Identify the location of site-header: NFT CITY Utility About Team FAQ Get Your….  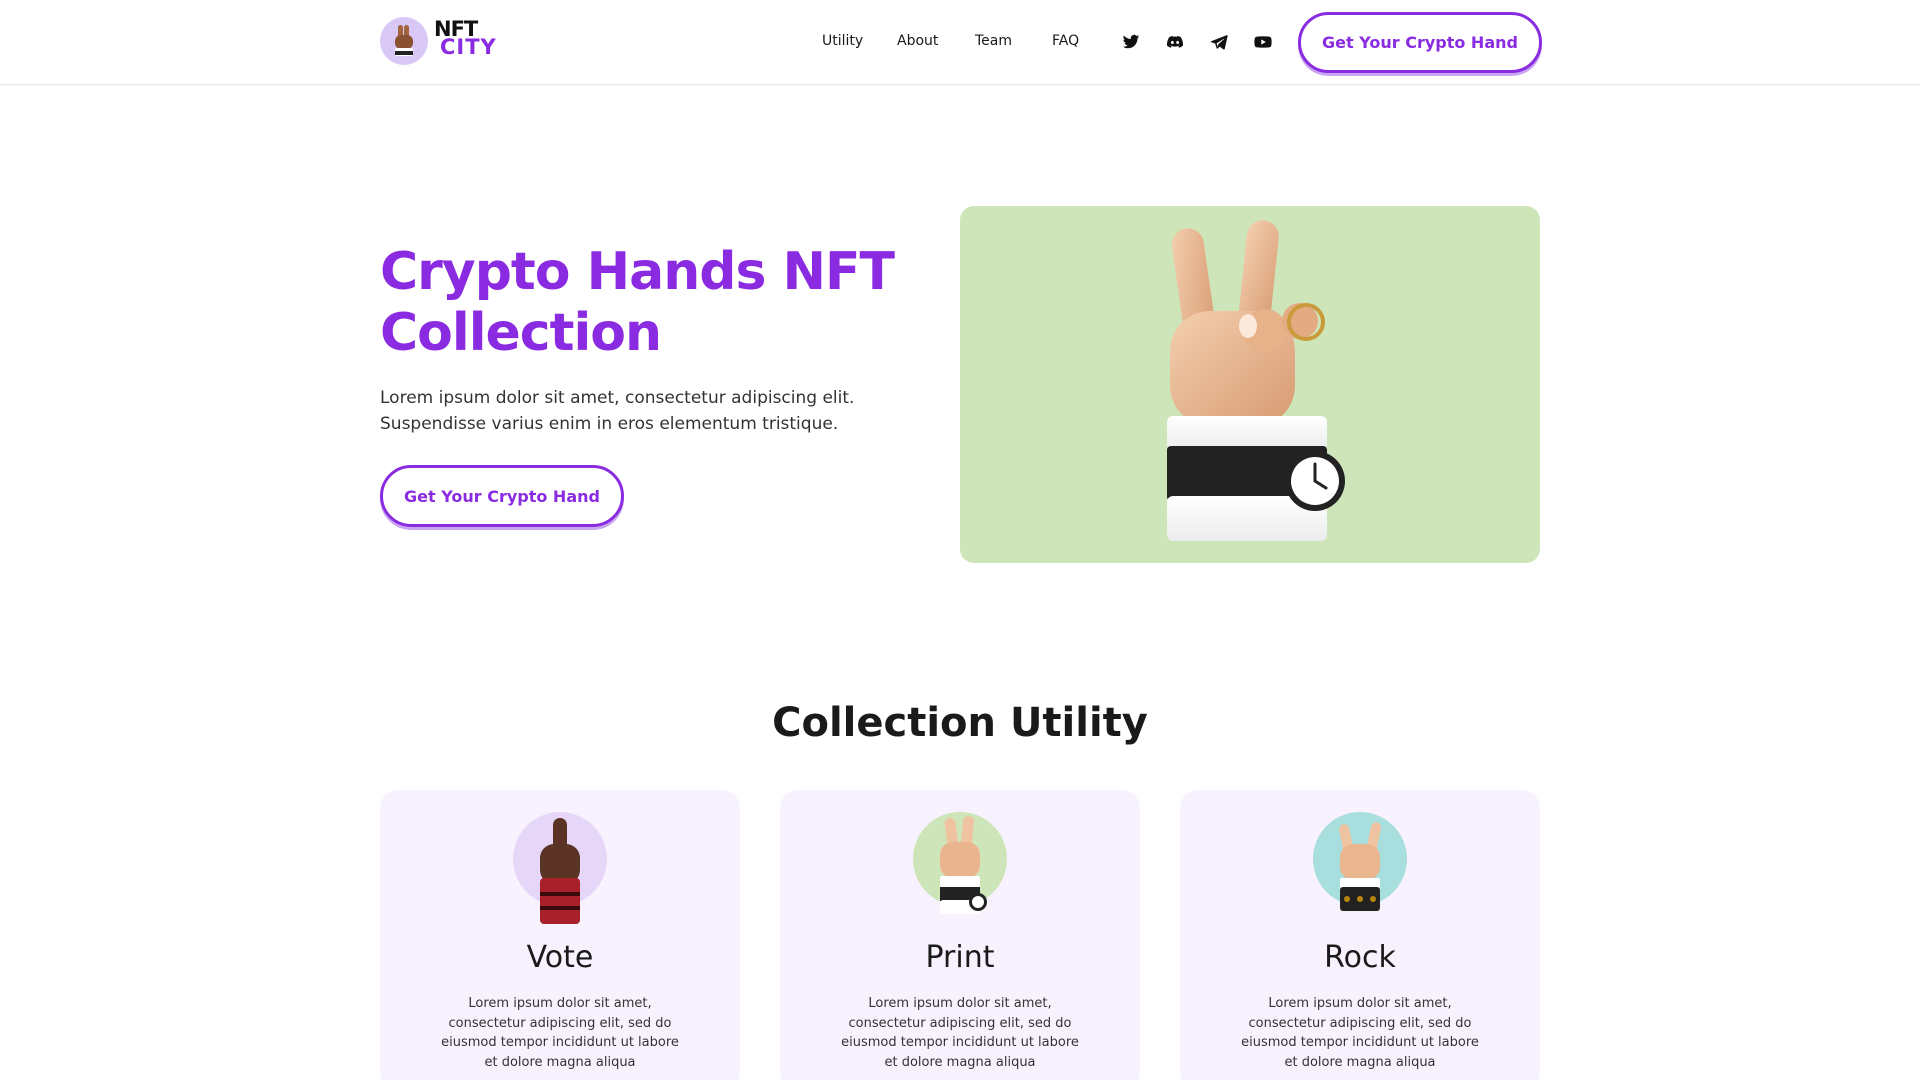
(960, 42).